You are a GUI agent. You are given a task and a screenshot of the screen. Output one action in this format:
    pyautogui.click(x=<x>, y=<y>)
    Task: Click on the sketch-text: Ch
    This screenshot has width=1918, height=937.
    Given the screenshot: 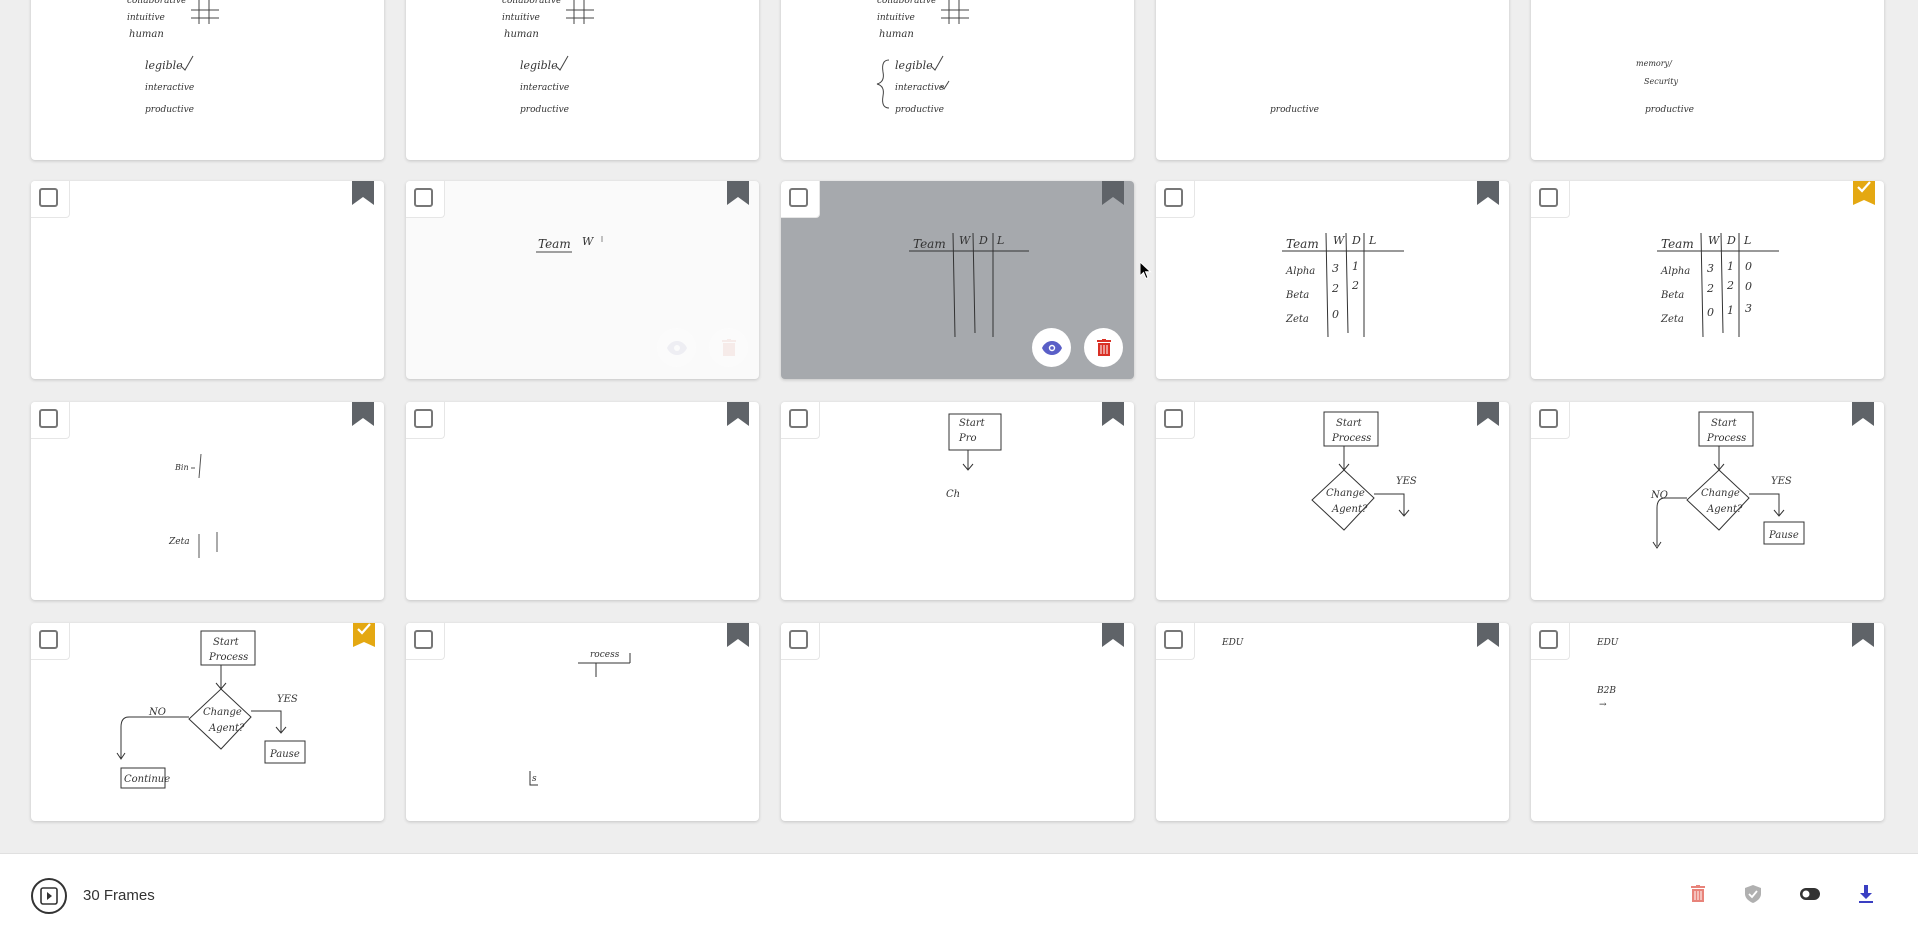 What is the action you would take?
    pyautogui.click(x=953, y=494)
    